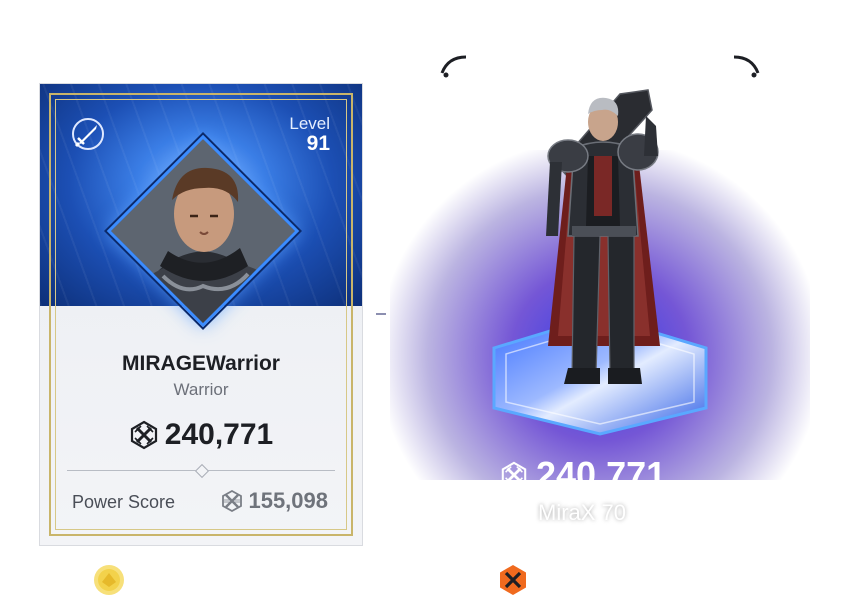 This screenshot has width=846, height=601. I want to click on orange-cross-icon, so click(513, 580).